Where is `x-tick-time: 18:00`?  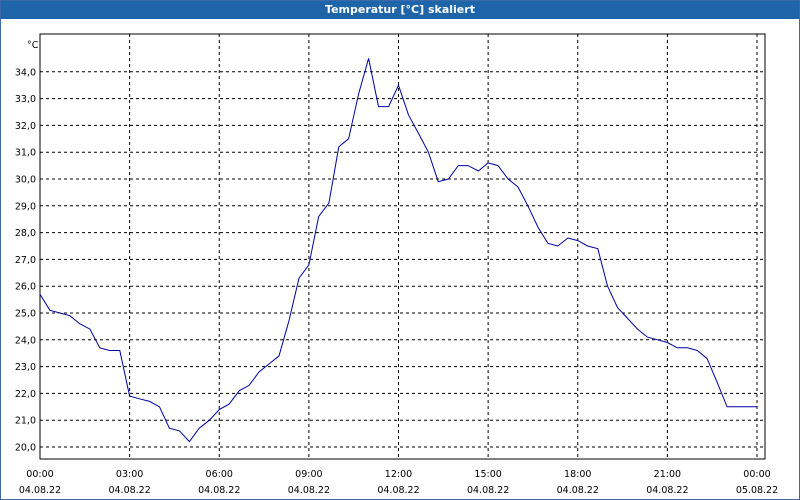
x-tick-time: 18:00 is located at coordinates (577, 474).